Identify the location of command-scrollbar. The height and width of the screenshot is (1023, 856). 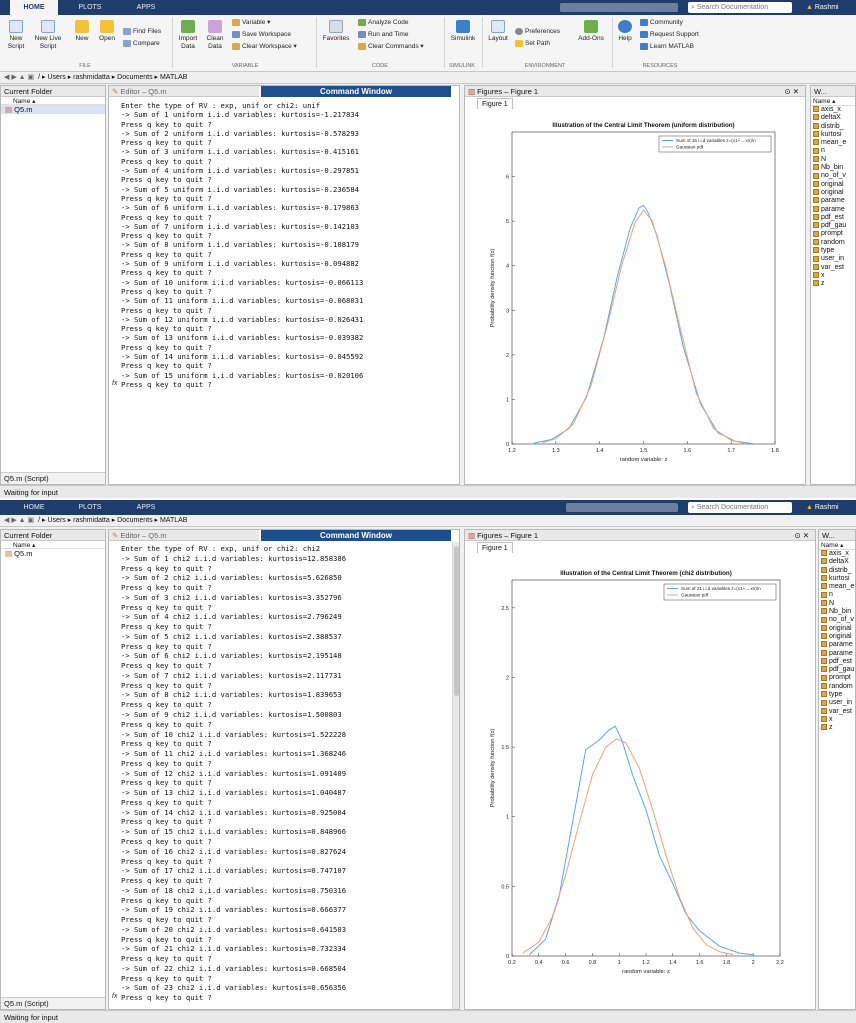
(455, 775).